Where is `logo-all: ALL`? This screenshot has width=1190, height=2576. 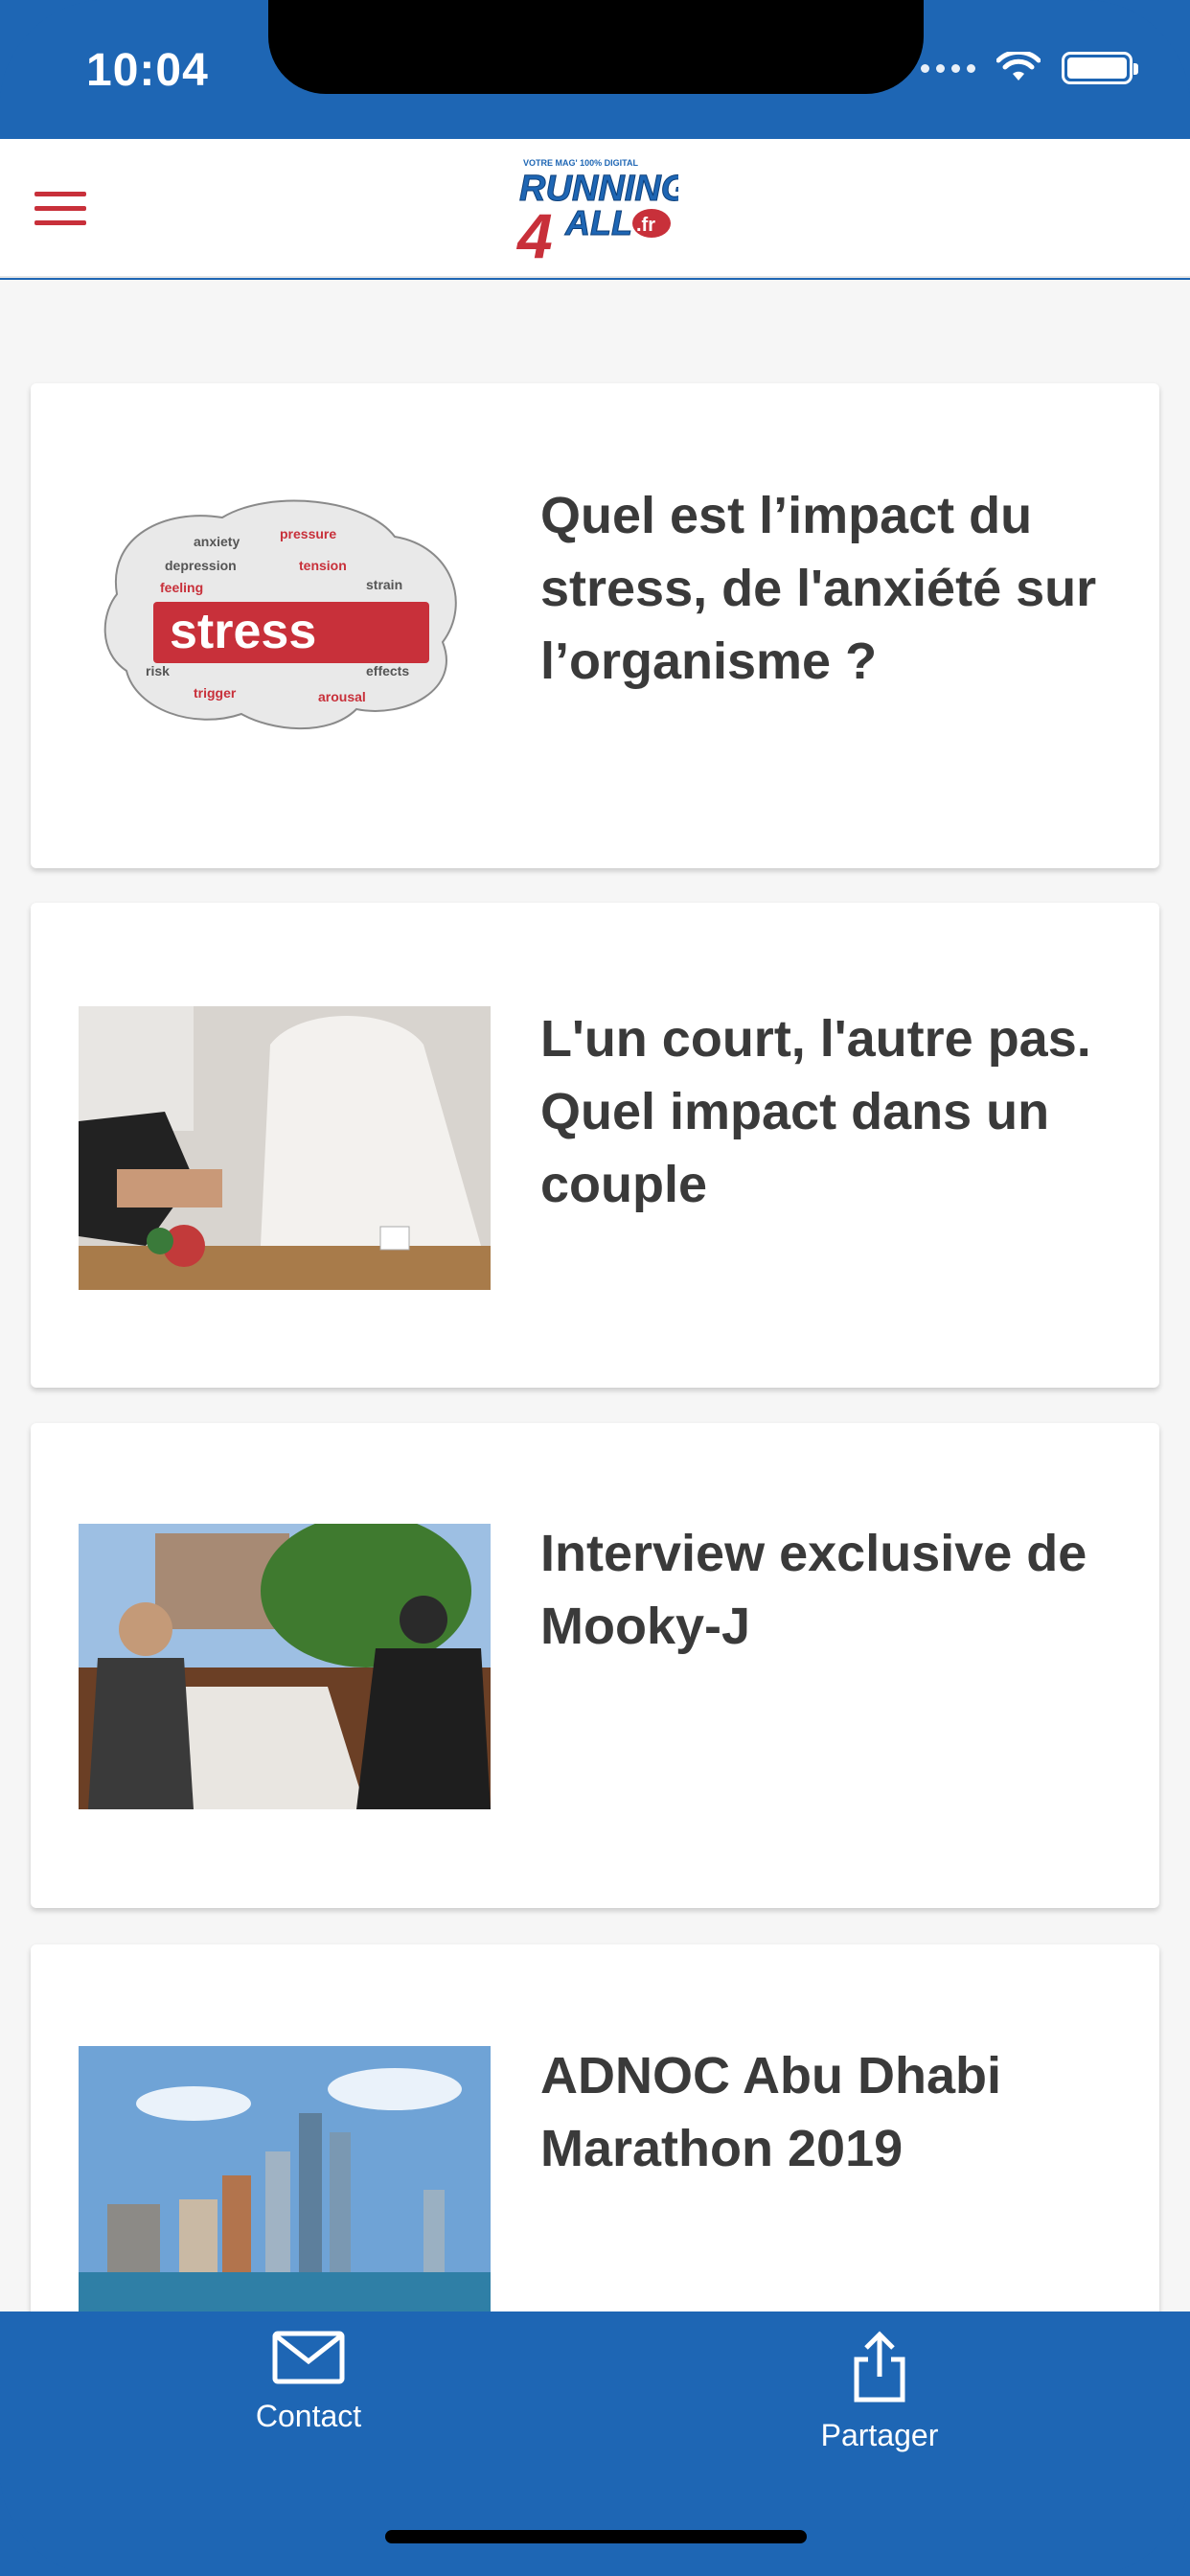 logo-all: ALL is located at coordinates (598, 222).